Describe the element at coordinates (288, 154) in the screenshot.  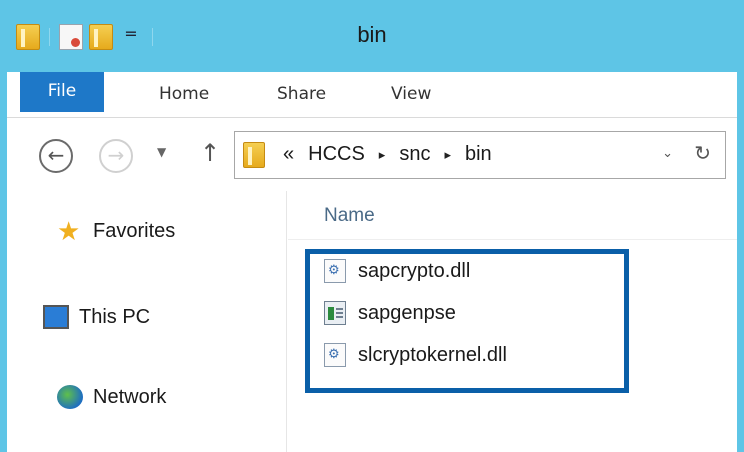
I see `breadcrumb-overflow: «` at that location.